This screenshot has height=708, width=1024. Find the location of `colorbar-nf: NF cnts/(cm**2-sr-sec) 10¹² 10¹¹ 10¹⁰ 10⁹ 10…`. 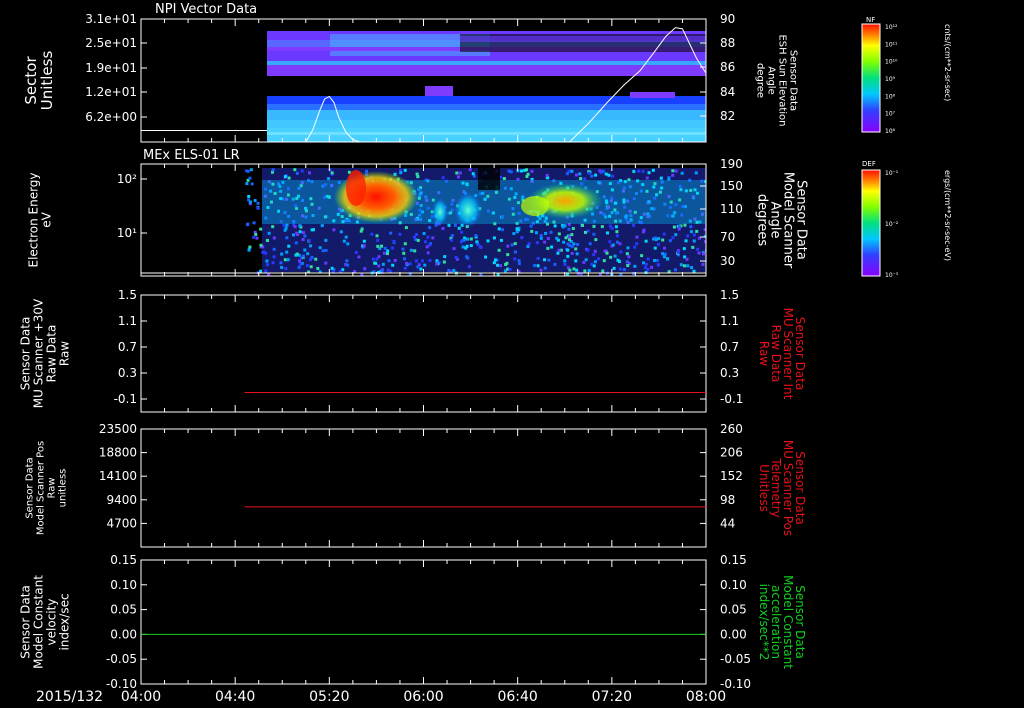

colorbar-nf: NF cnts/(cm**2-sr-sec) 10¹² 10¹¹ 10¹⁰ 10⁹ 10… is located at coordinates (906, 75).